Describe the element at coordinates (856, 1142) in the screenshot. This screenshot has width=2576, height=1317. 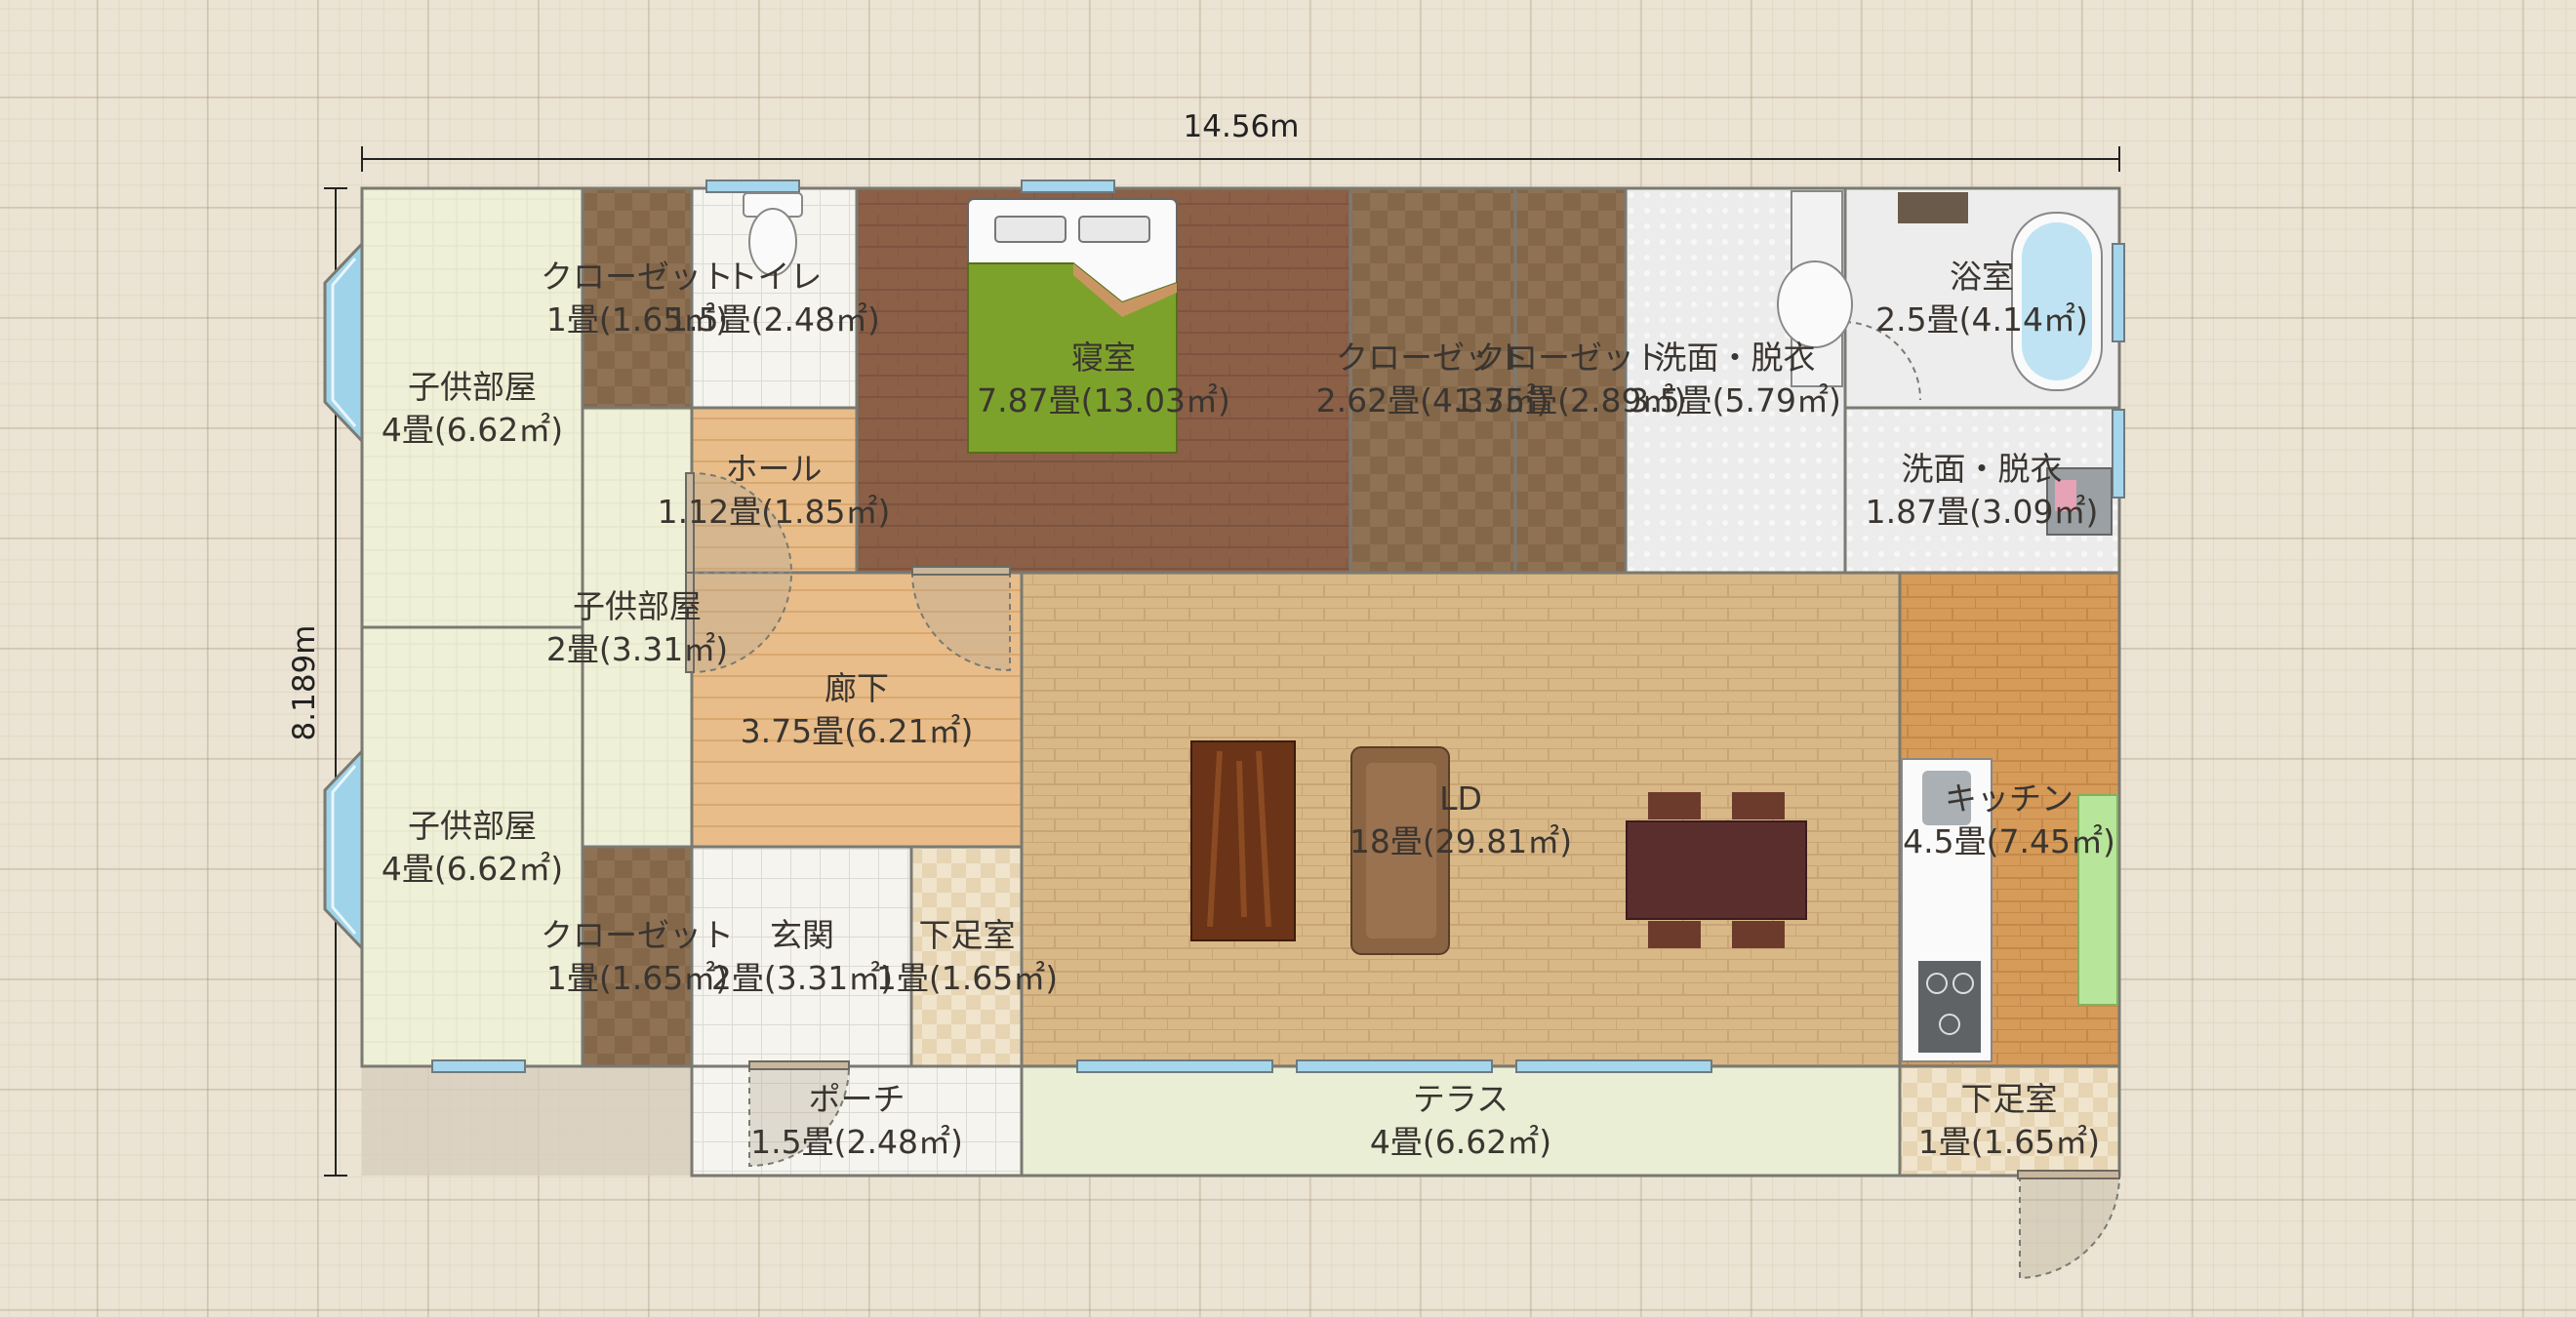
I see `porch-size: 1.5畳(2.48㎡)` at that location.